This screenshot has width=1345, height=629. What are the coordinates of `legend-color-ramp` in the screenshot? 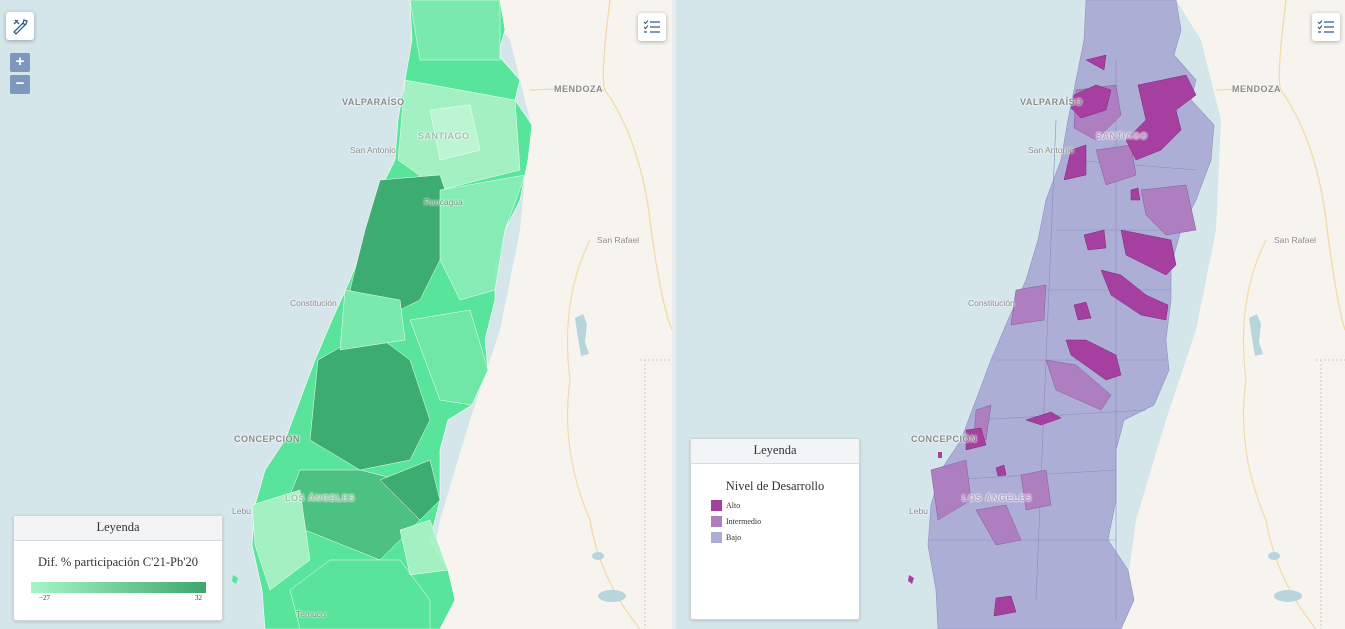 It's located at (118, 587).